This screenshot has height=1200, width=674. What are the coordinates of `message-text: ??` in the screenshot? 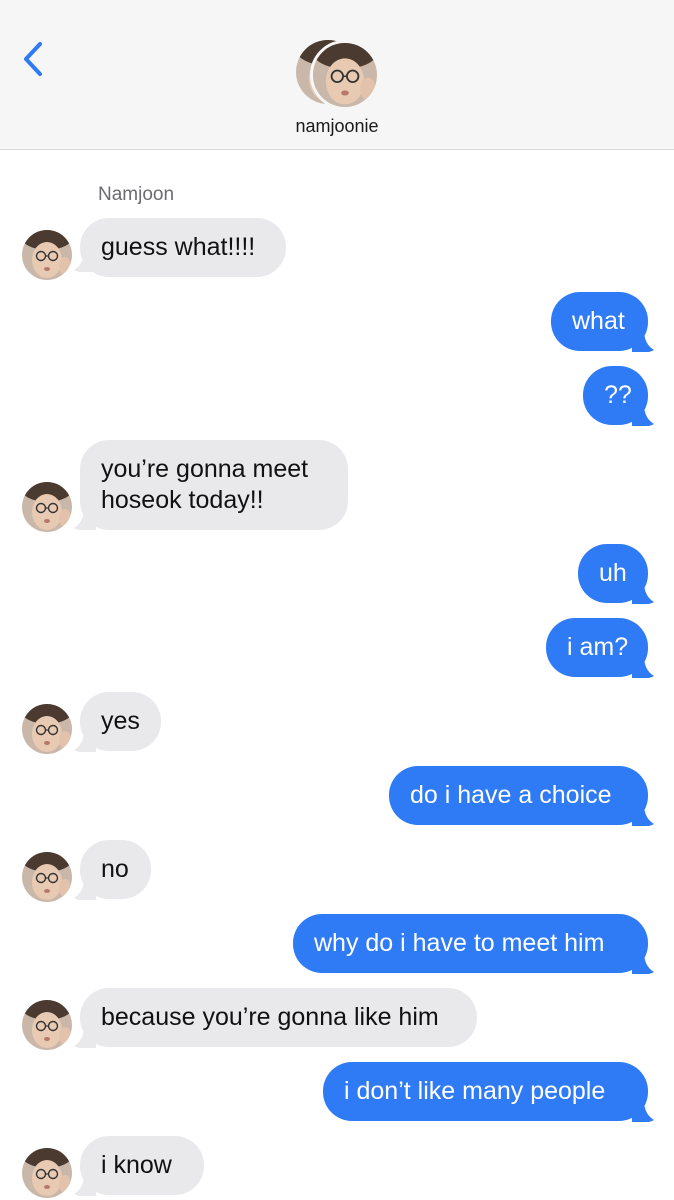 It's located at (618, 395).